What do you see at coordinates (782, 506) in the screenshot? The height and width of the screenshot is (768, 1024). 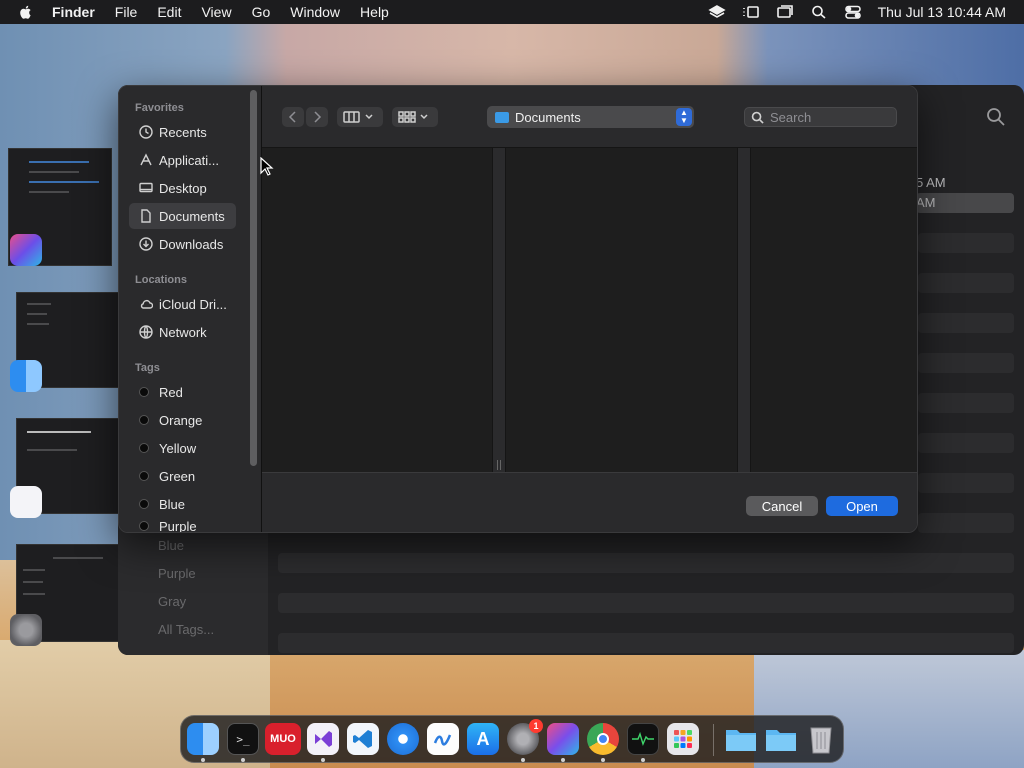 I see `cancel-button: Cancel` at bounding box center [782, 506].